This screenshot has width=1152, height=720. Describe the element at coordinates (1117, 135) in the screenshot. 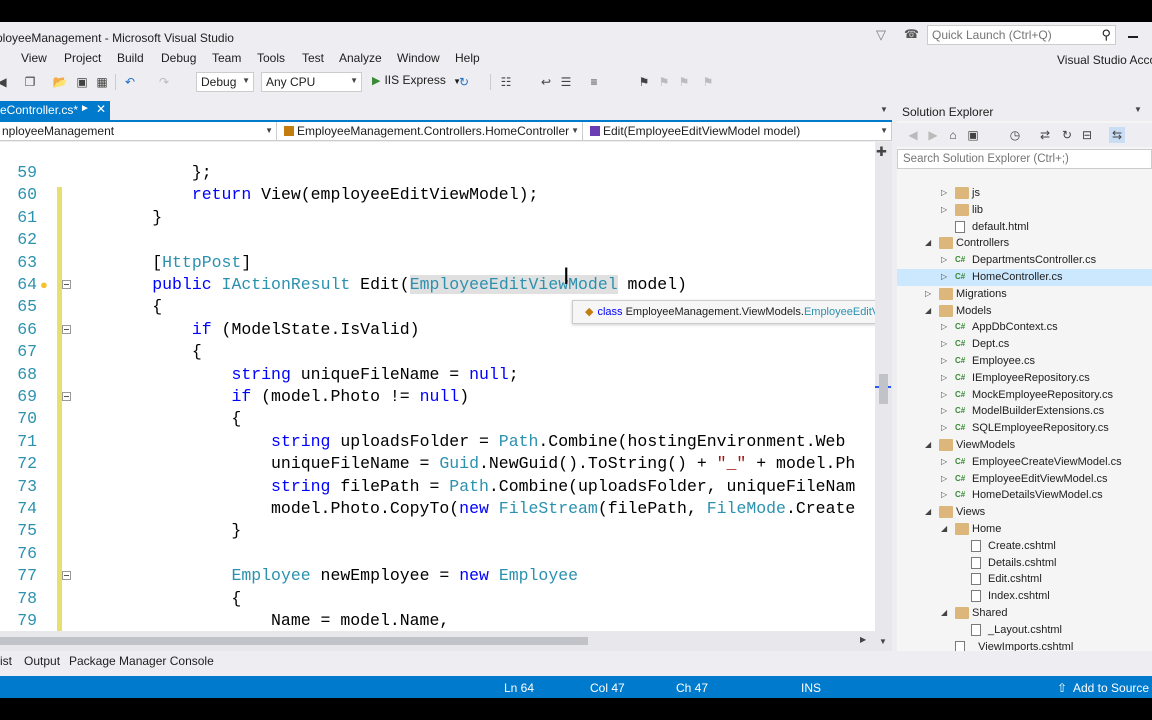

I see `sync-with-document-icon: ⇆` at that location.